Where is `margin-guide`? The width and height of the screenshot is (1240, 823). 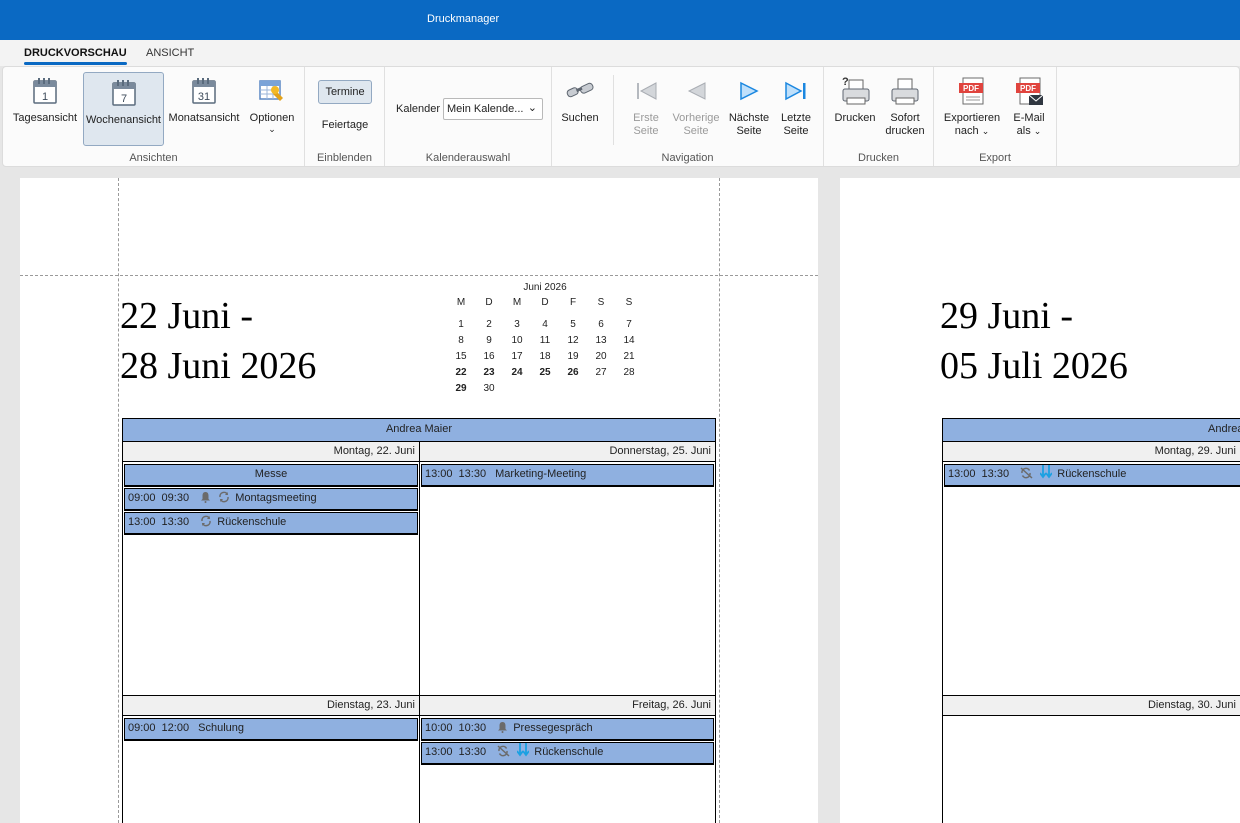
margin-guide is located at coordinates (419, 275).